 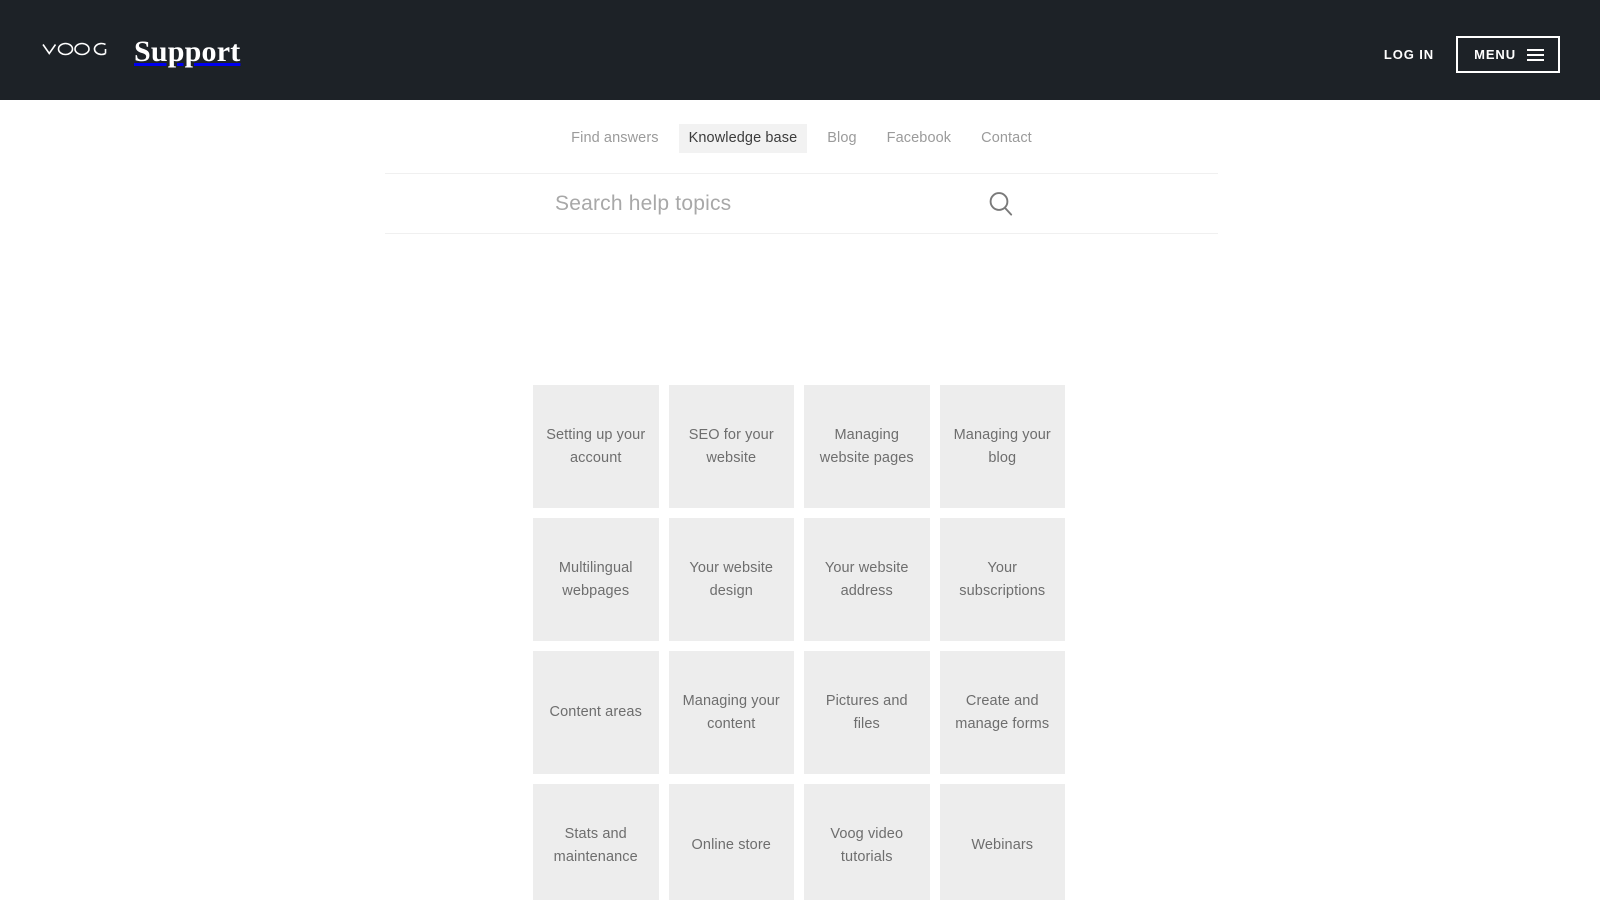 I want to click on topic-tile: Webinars, so click(x=1002, y=842).